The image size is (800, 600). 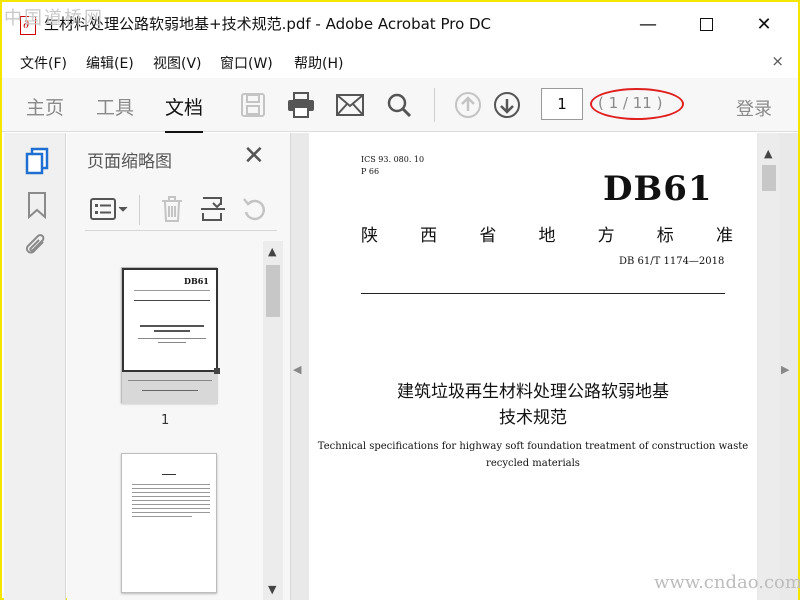 What do you see at coordinates (272, 251) in the screenshot?
I see `scroll-up-icon: ▲` at bounding box center [272, 251].